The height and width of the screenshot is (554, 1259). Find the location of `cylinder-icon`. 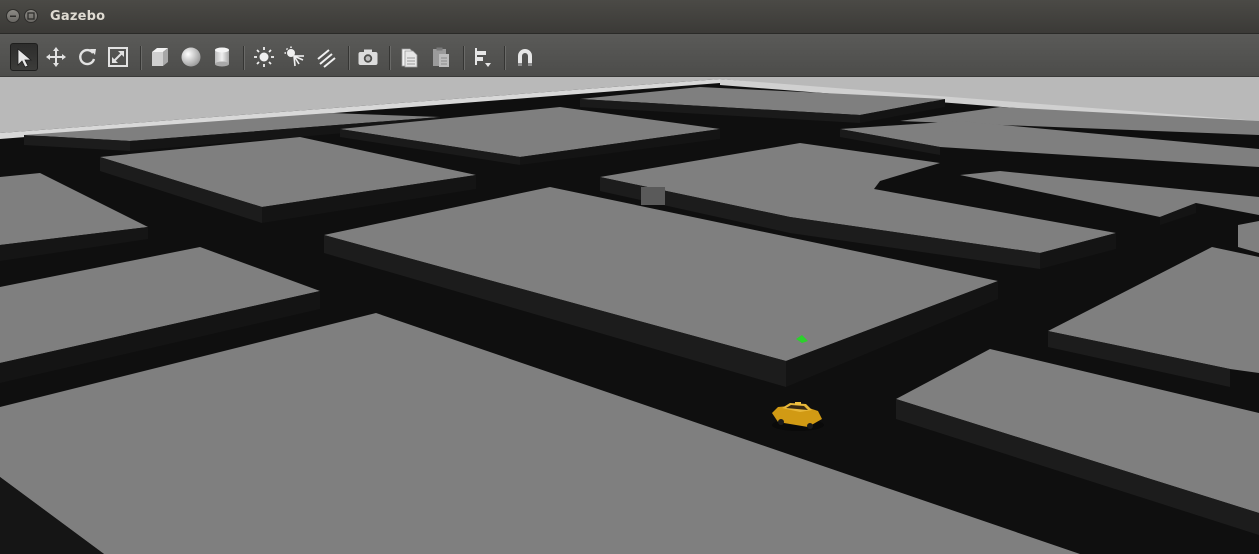

cylinder-icon is located at coordinates (222, 57).